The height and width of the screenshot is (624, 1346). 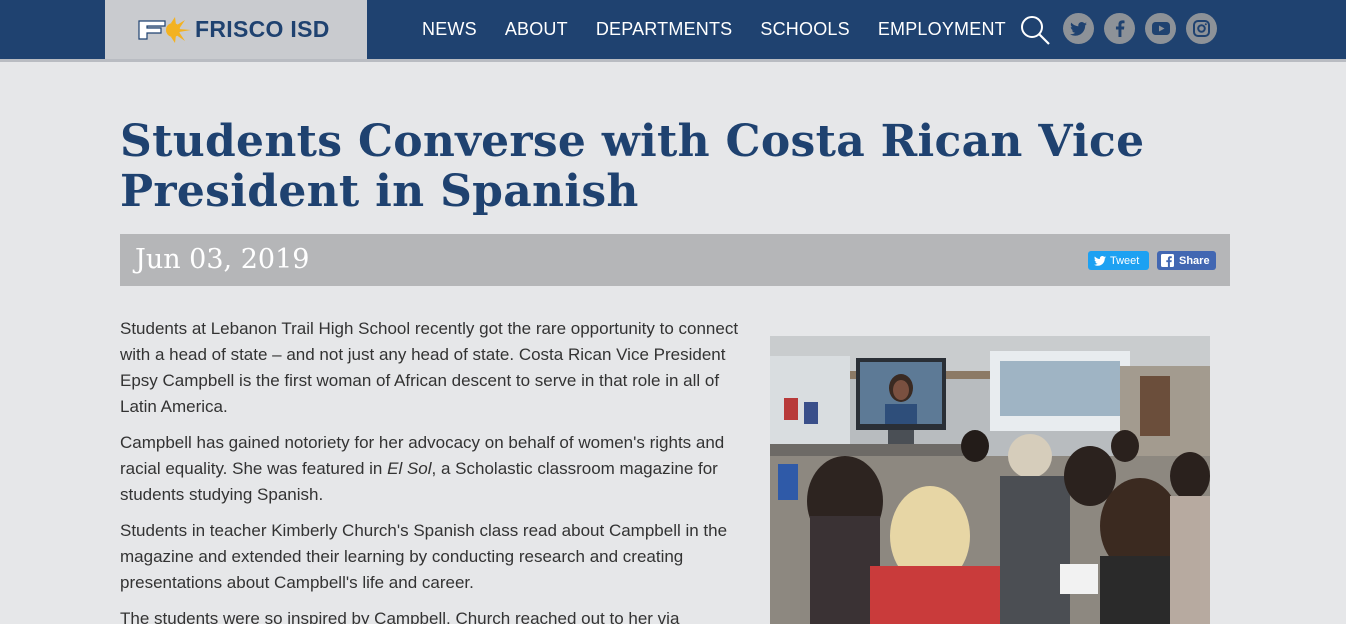 What do you see at coordinates (163, 30) in the screenshot?
I see `frisco-star-logo-icon` at bounding box center [163, 30].